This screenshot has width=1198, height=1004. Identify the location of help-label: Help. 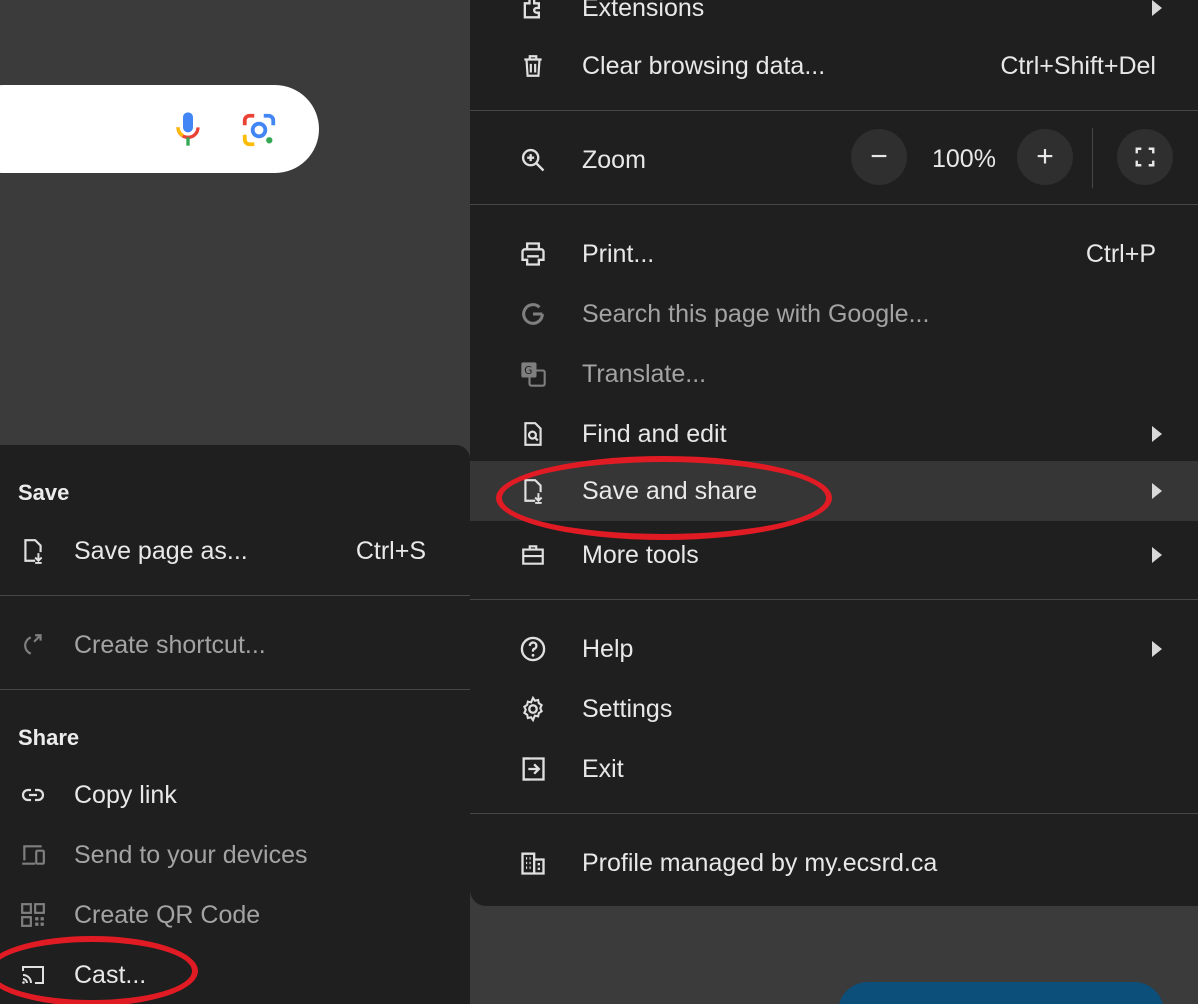
(608, 648).